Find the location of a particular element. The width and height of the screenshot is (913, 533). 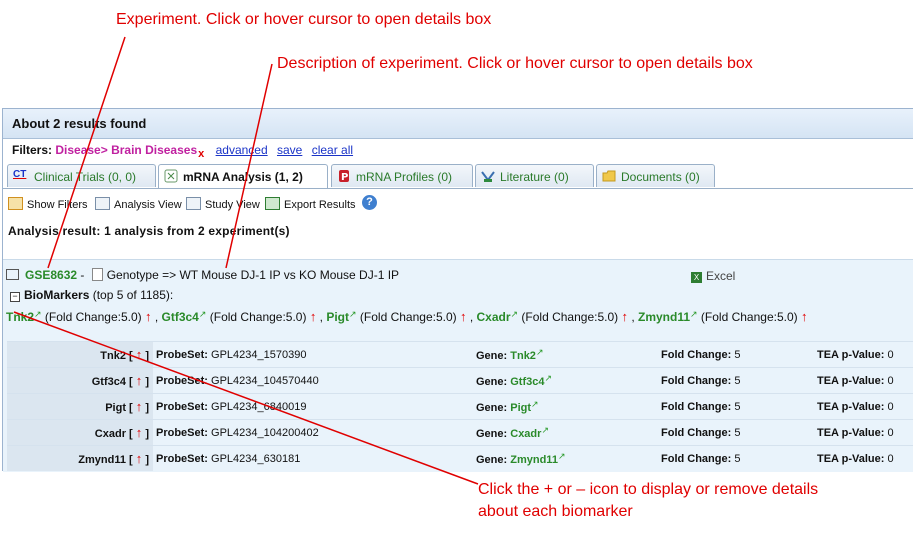

excel-icon: X is located at coordinates (696, 277).